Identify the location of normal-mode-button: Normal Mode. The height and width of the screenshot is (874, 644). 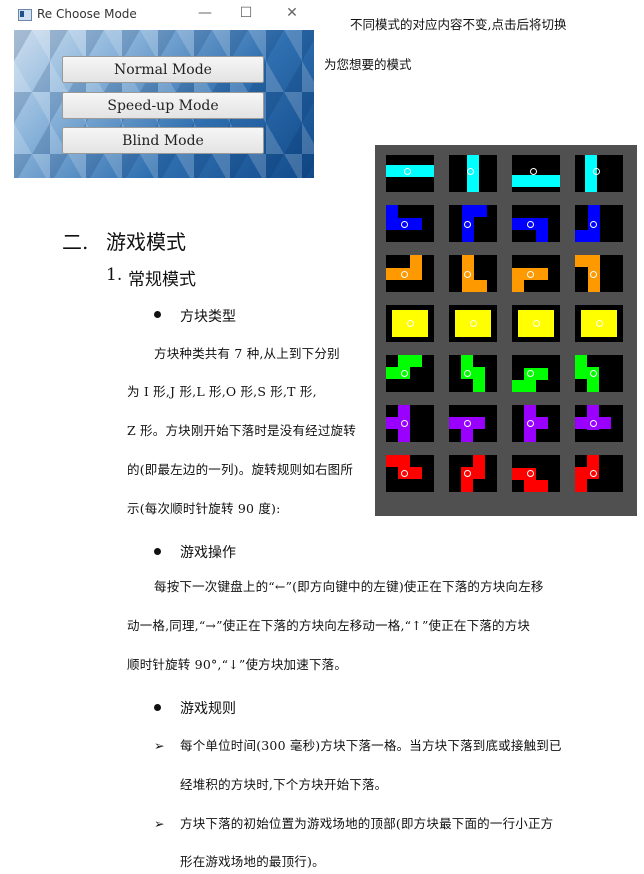
(163, 69).